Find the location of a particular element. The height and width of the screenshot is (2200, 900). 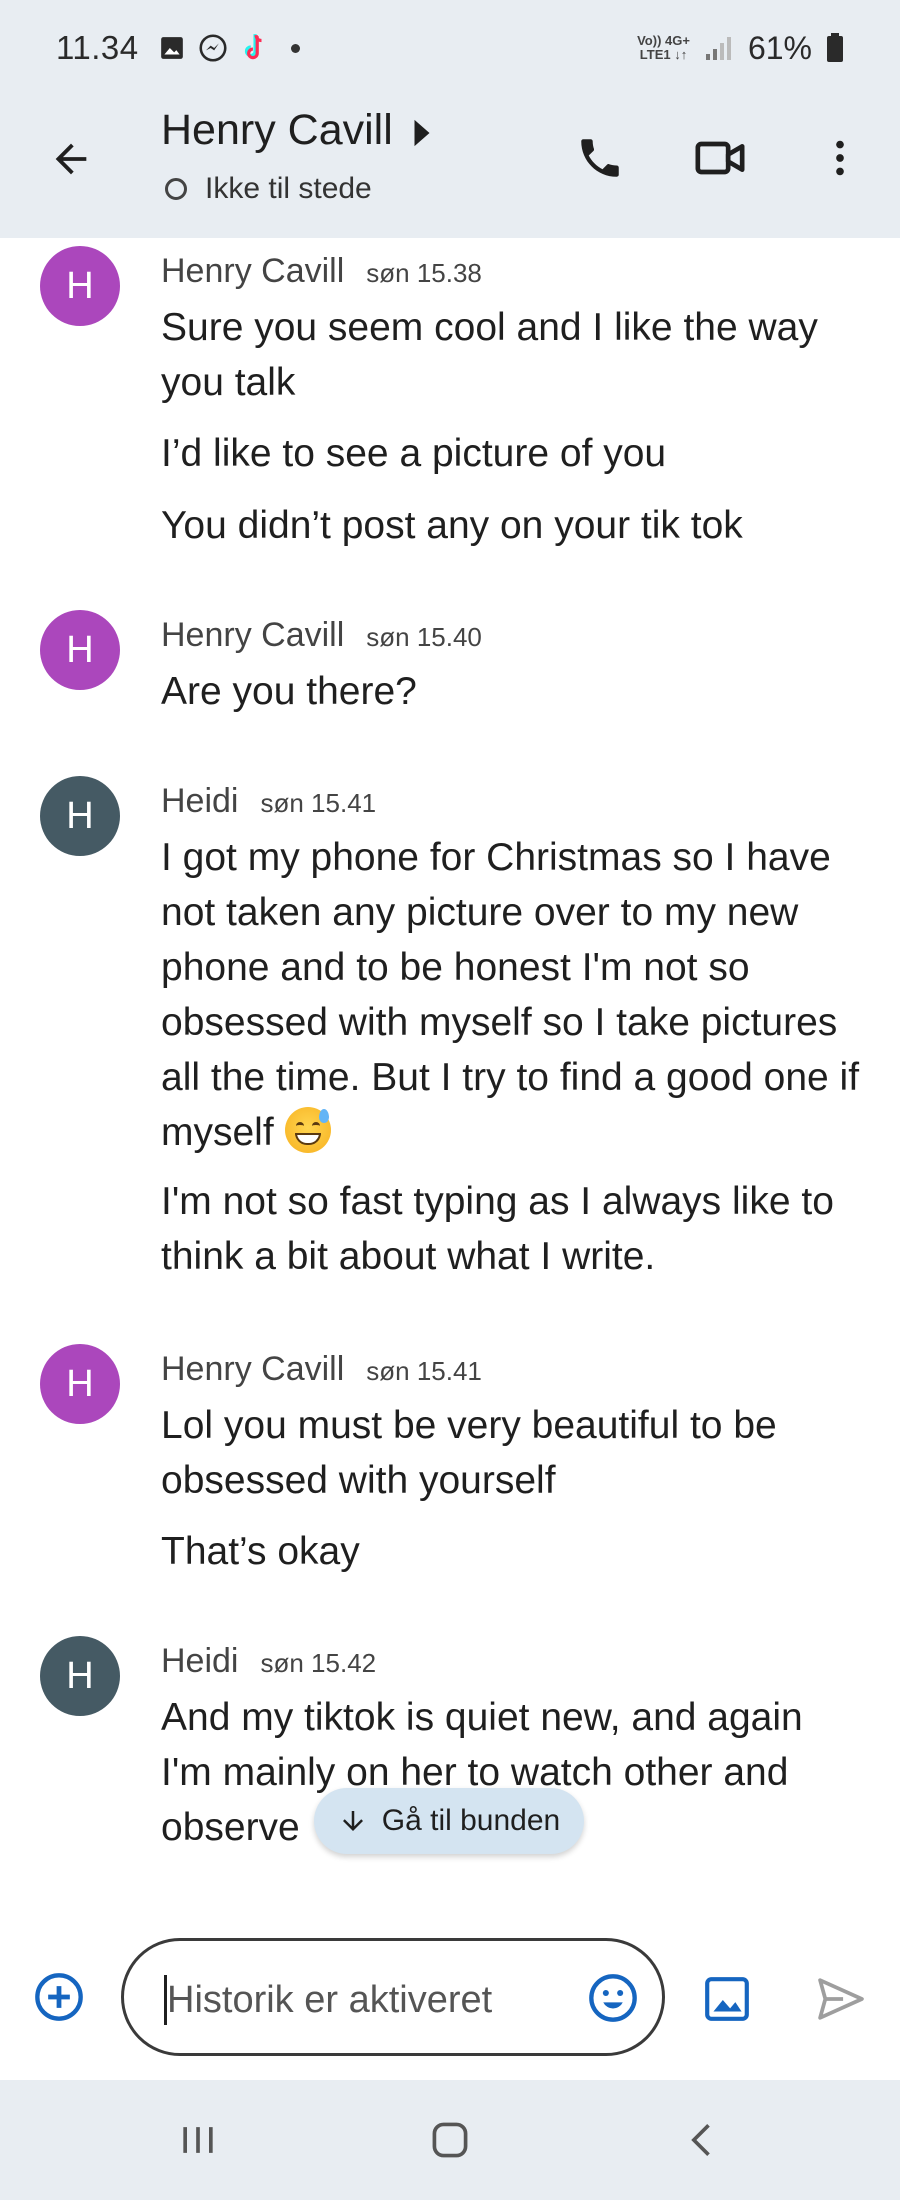

sender-line: Henry Cavill søn 15.41 is located at coordinates (321, 1369).